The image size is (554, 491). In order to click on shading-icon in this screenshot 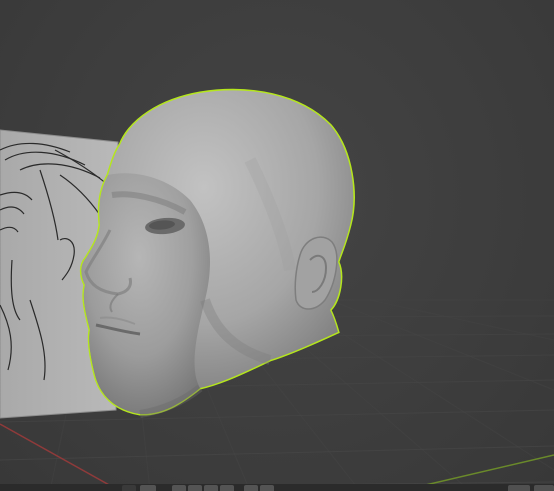, I will do `click(544, 488)`.